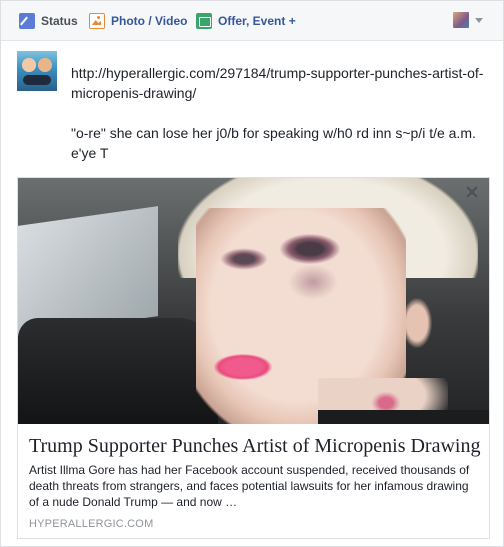 This screenshot has width=504, height=547. Describe the element at coordinates (417, 323) in the screenshot. I see `ear` at that location.